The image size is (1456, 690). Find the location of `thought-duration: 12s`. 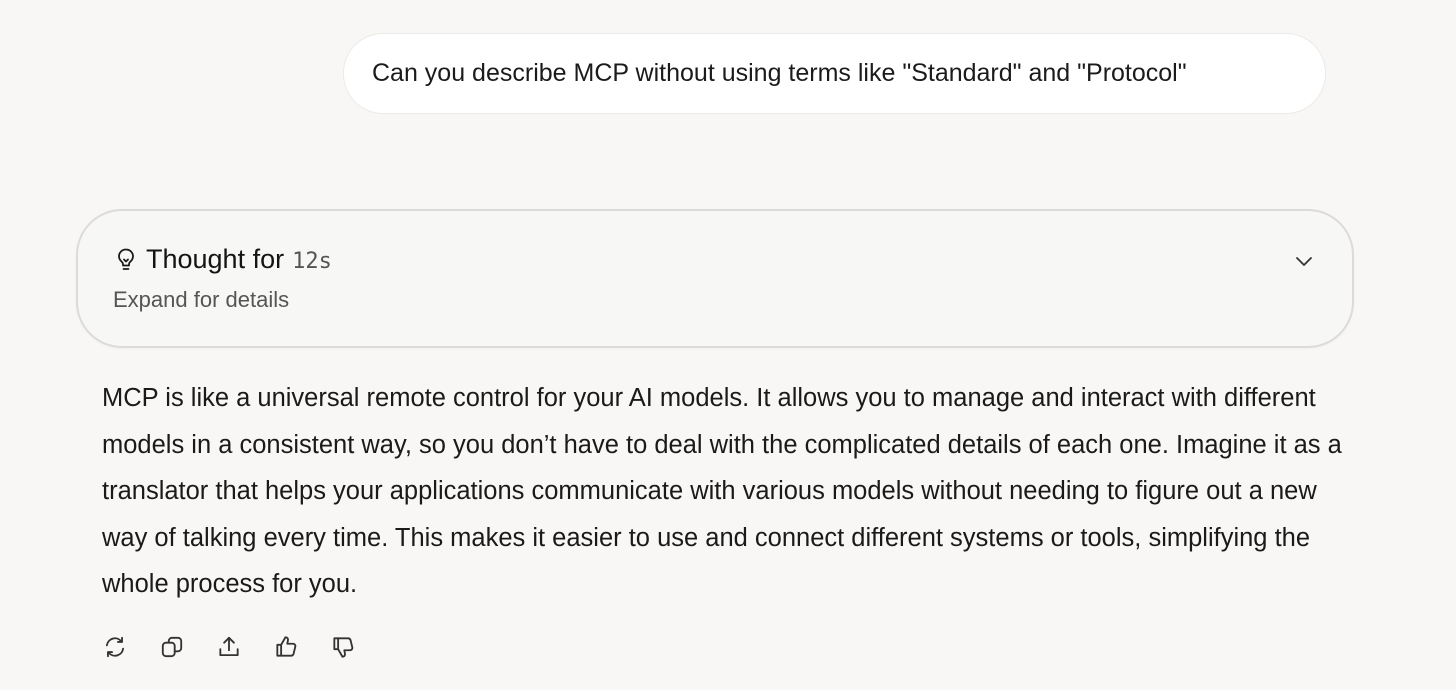

thought-duration: 12s is located at coordinates (312, 261).